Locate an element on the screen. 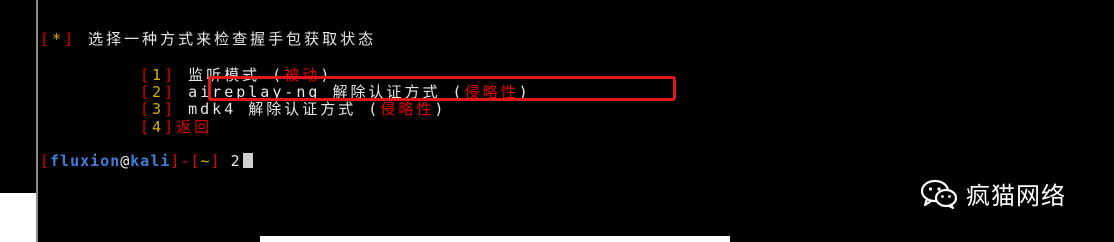 The height and width of the screenshot is (242, 1114). prompt-user: fluxion is located at coordinates (85, 161).